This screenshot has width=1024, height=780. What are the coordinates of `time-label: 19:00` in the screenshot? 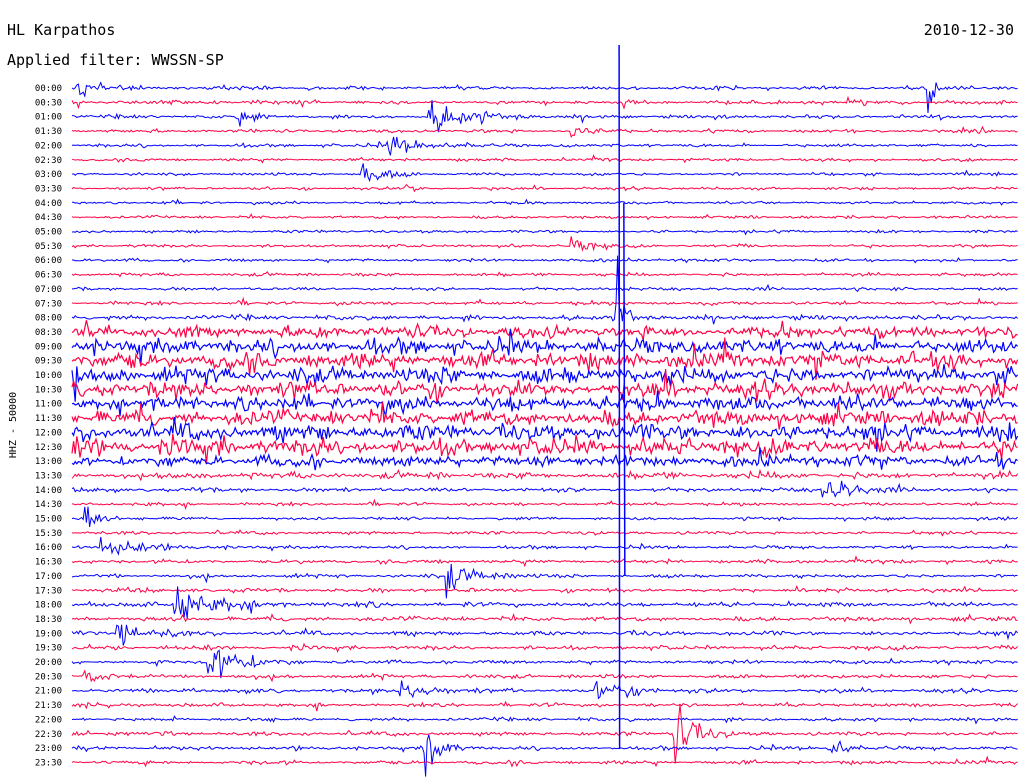 It's located at (48, 634).